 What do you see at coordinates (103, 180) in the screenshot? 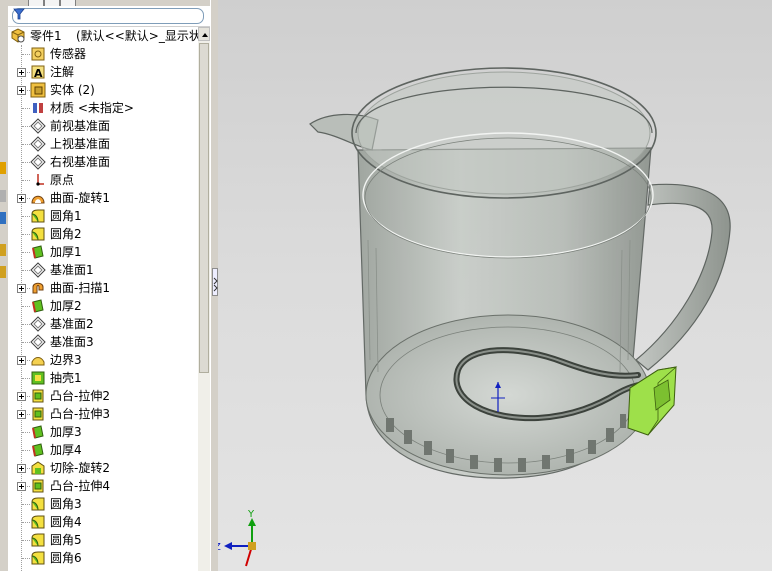
I see `tree-item: 原点` at bounding box center [103, 180].